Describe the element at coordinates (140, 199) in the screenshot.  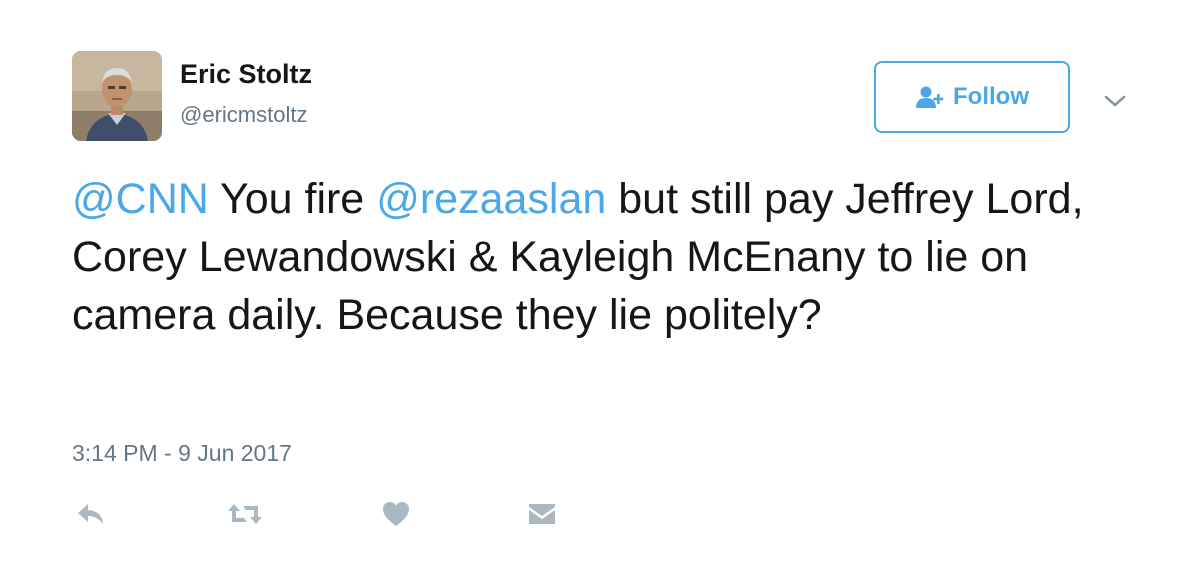
I see `mention-cnn: @CNN` at that location.